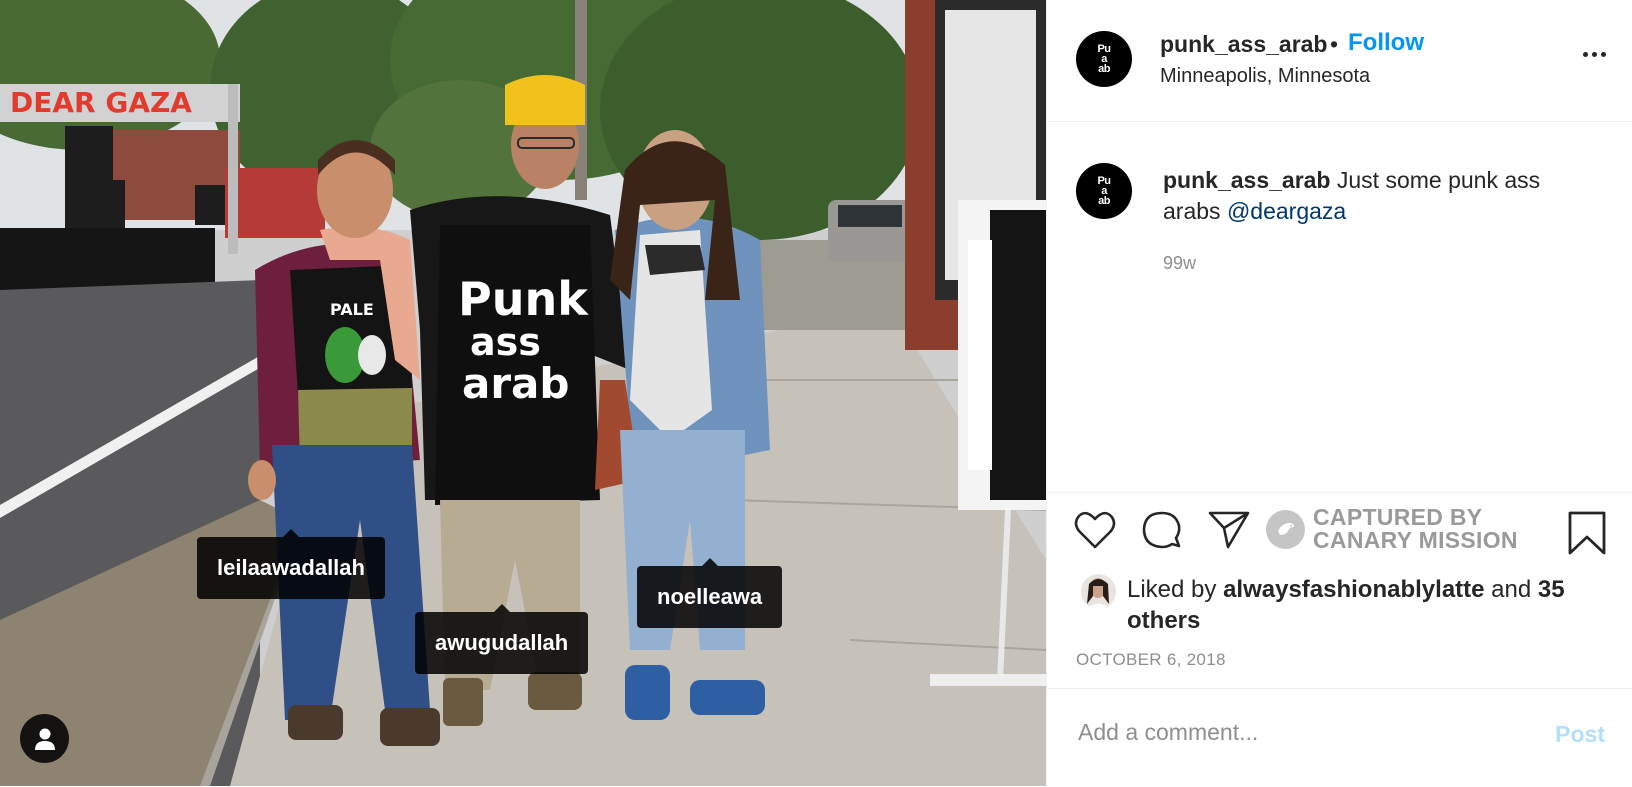 This screenshot has height=787, width=1632. Describe the element at coordinates (1229, 532) in the screenshot. I see `share-icon` at that location.